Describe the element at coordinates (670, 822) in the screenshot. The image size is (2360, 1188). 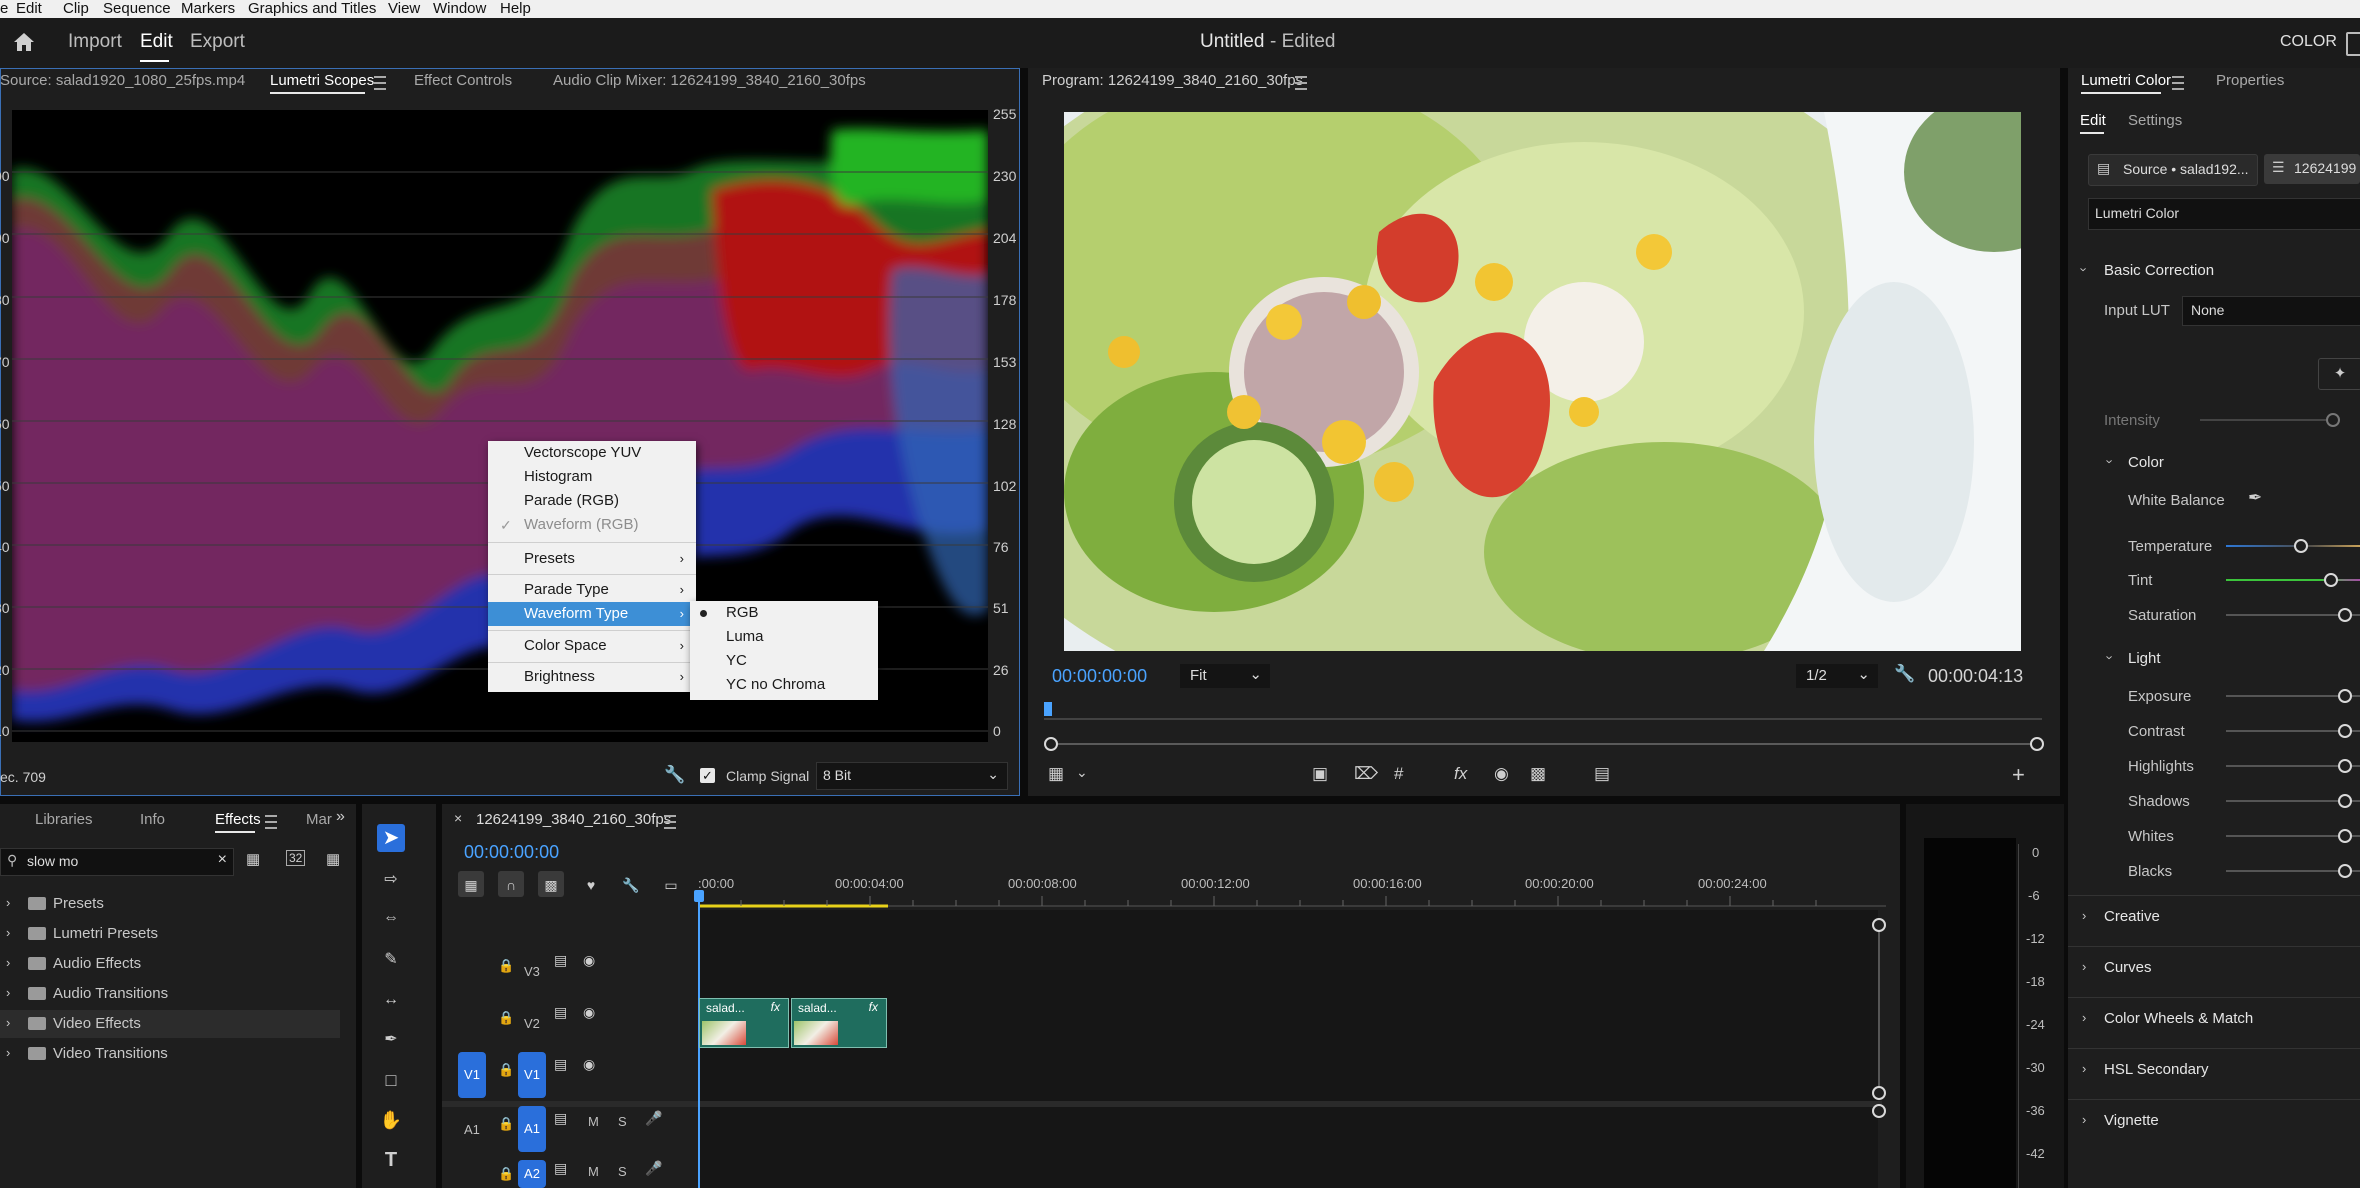
I see `timeline-menu-icon` at that location.